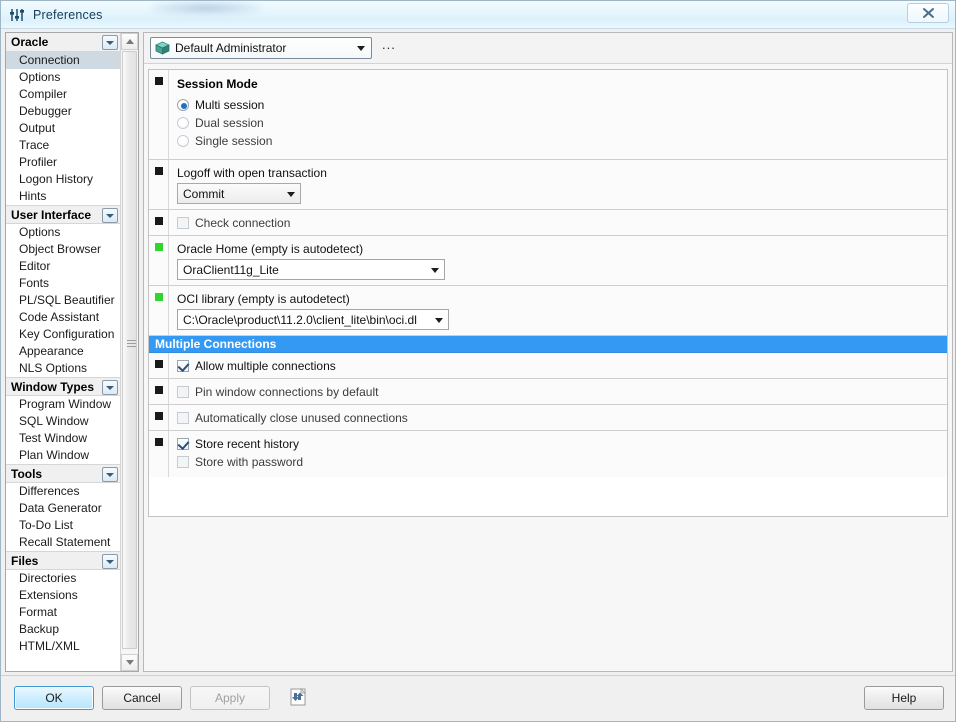 Image resolution: width=956 pixels, height=722 pixels. Describe the element at coordinates (63, 162) in the screenshot. I see `sidebar-item-profiler: Profiler` at that location.